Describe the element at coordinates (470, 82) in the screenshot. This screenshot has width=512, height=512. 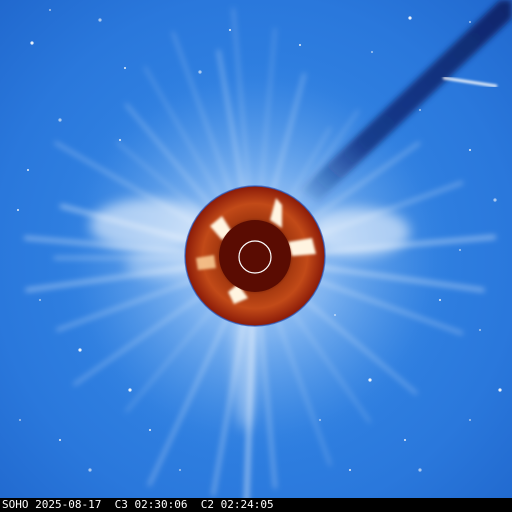
I see `light-streak` at that location.